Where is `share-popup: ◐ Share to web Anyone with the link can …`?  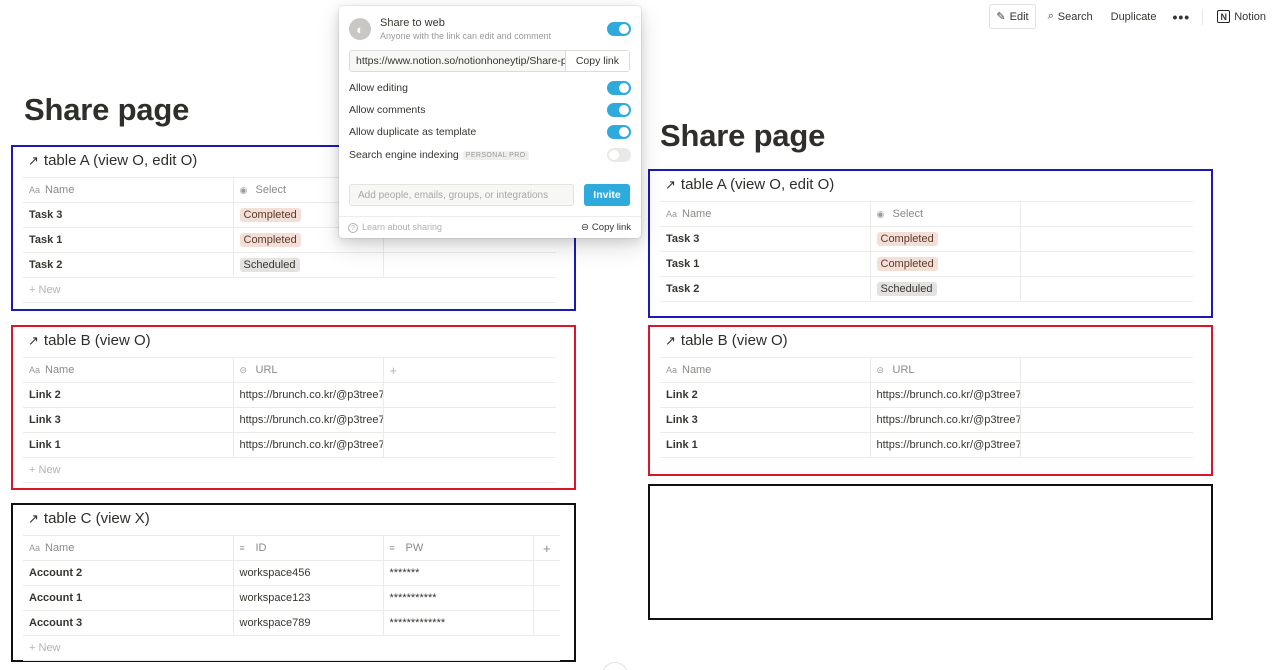 share-popup: ◐ Share to web Anyone with the link can … is located at coordinates (490, 122).